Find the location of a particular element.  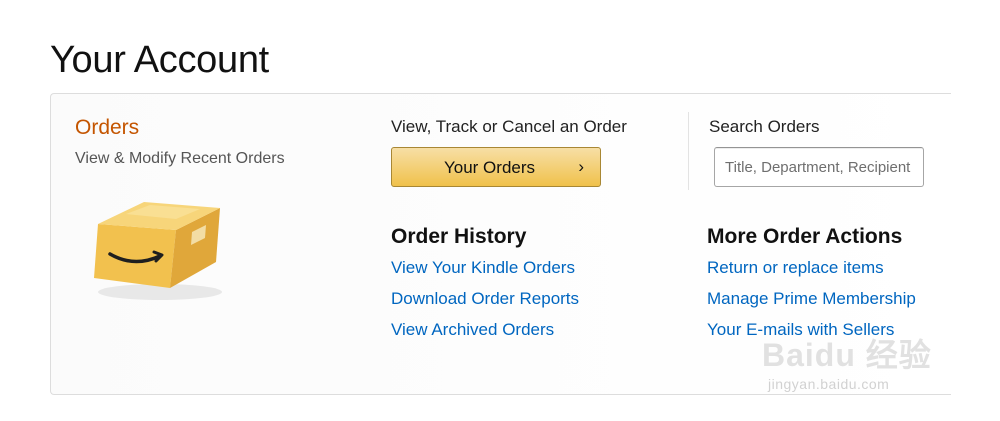

list-item: Manage Prime Membership is located at coordinates (811, 304).